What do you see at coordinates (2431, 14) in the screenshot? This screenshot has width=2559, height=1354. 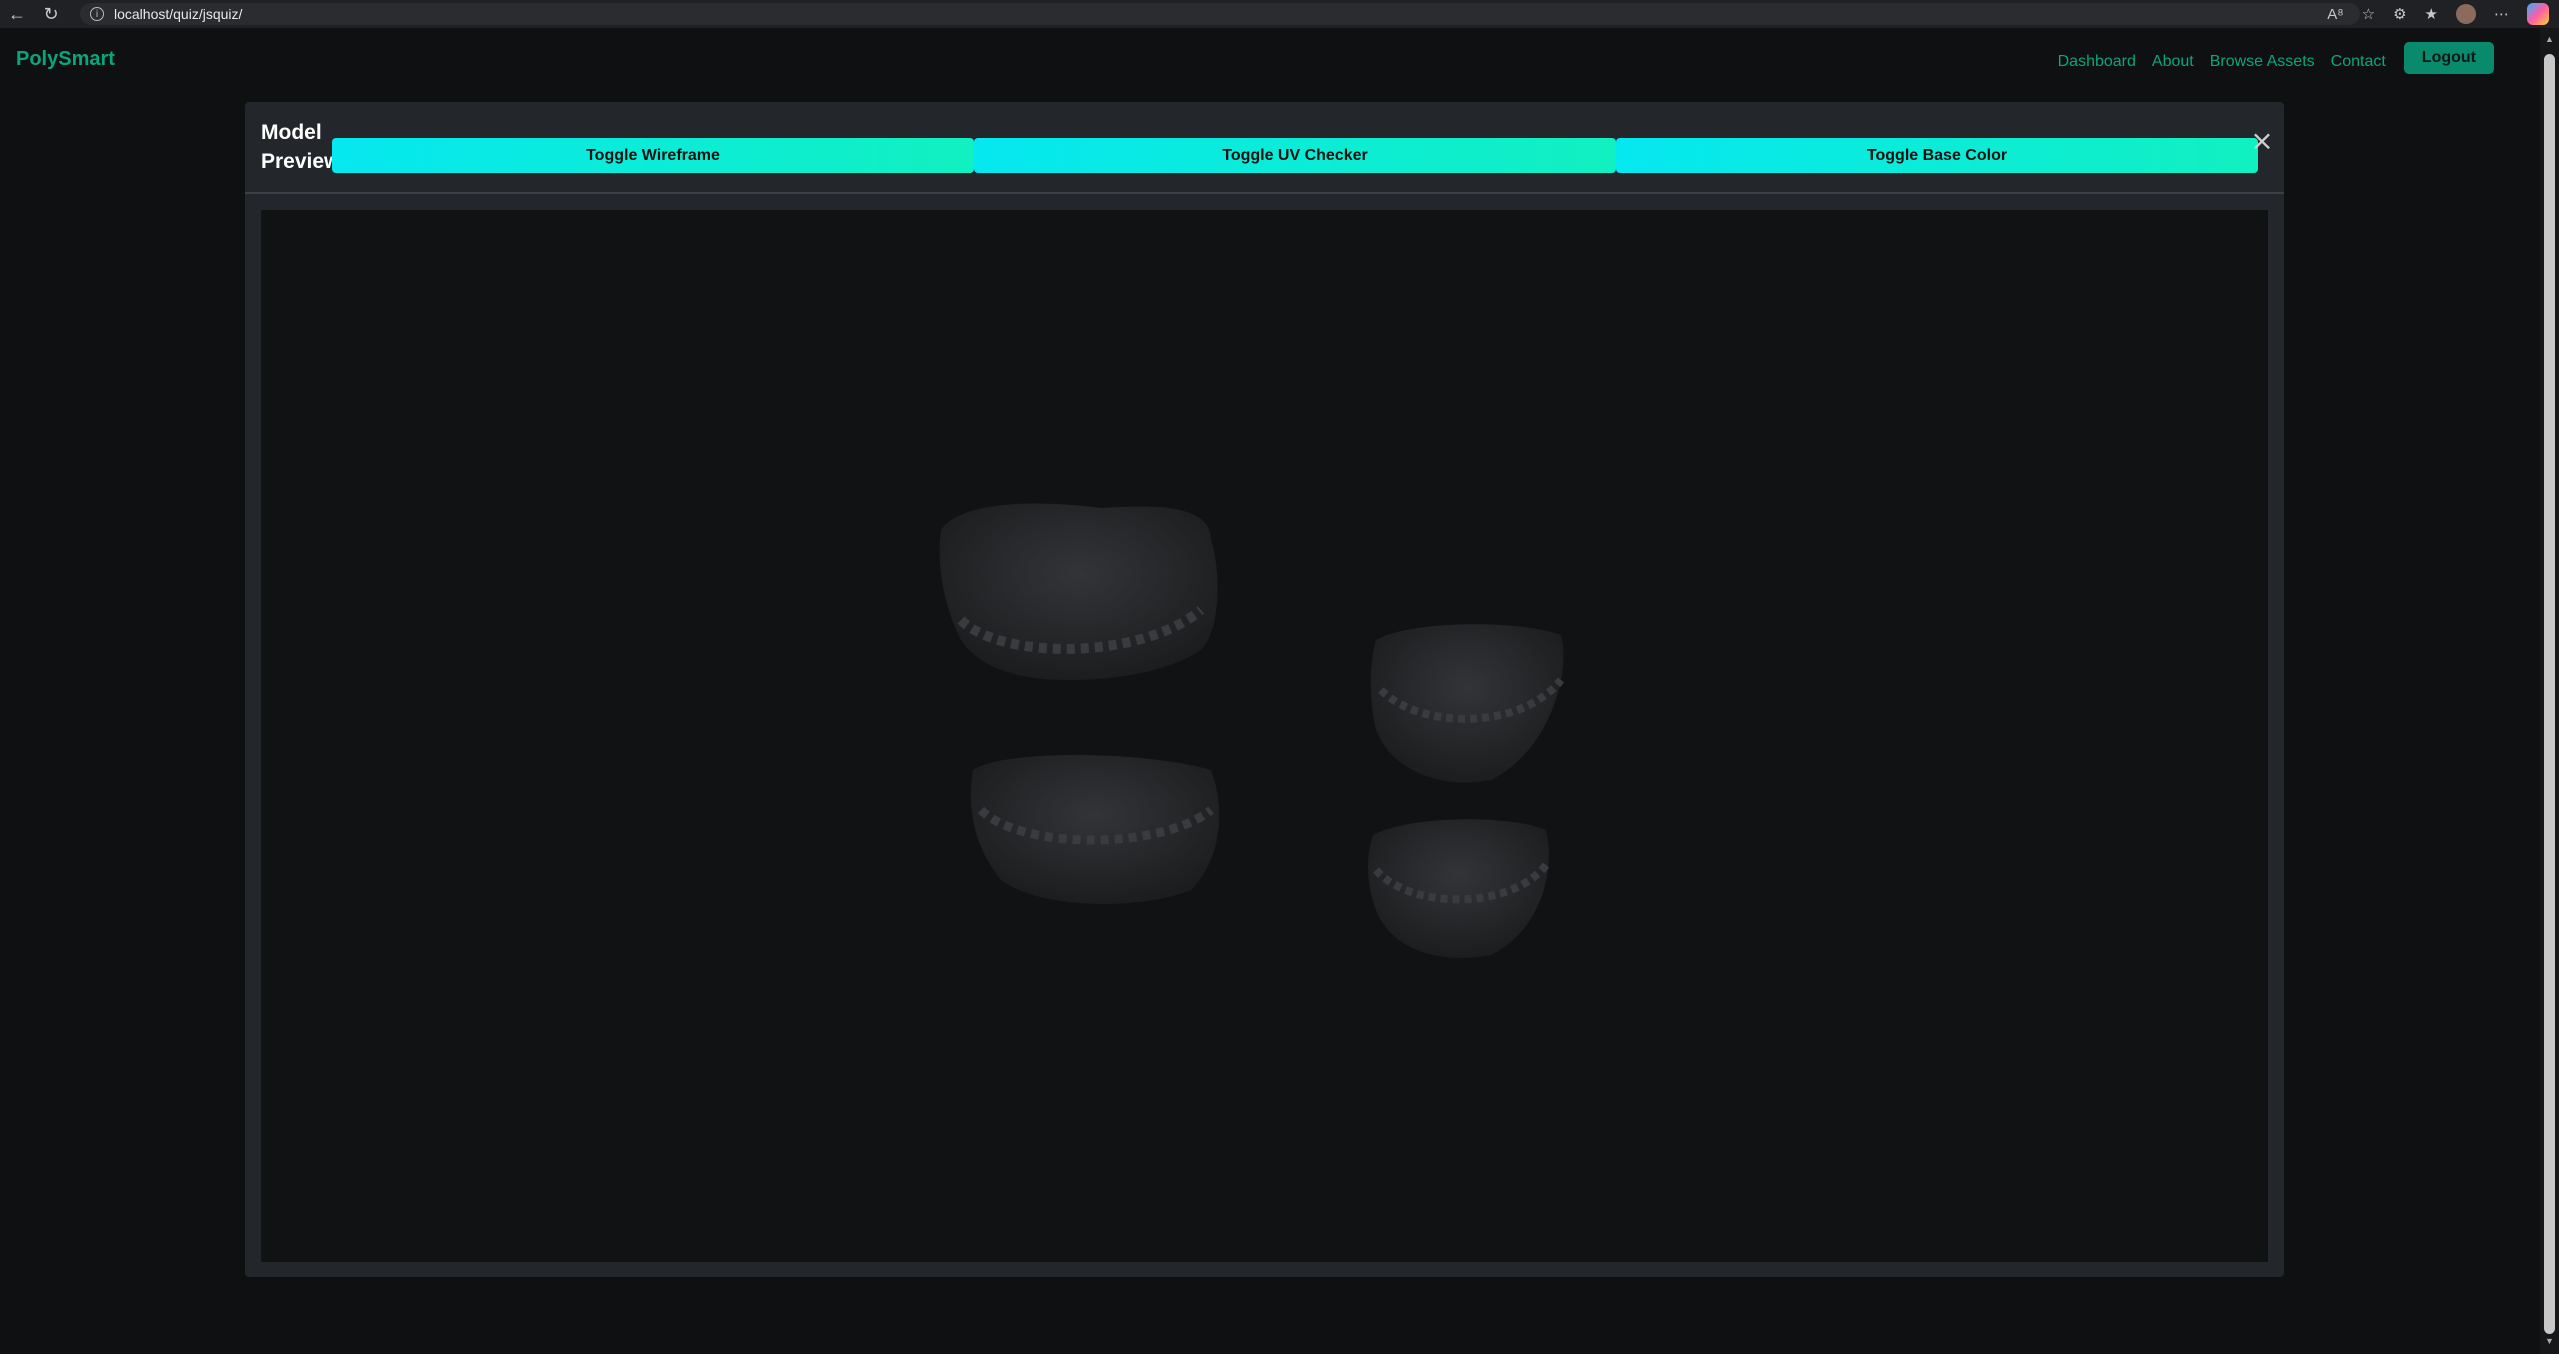 I see `favorites-icon: ★` at bounding box center [2431, 14].